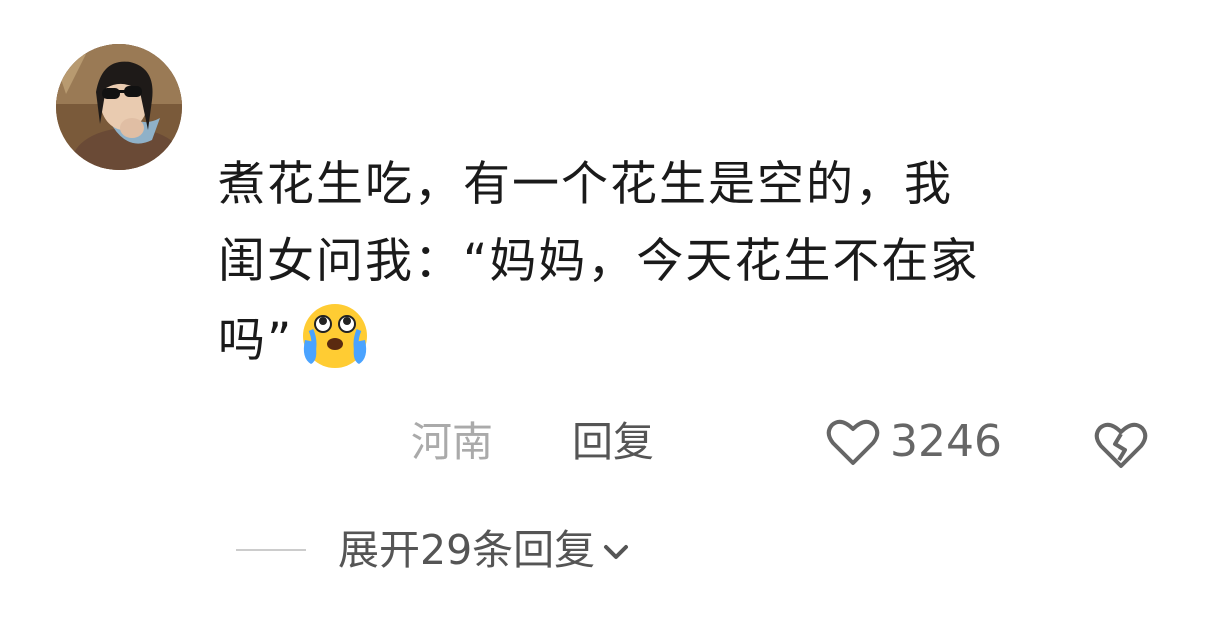  I want to click on like-count: 3246, so click(946, 441).